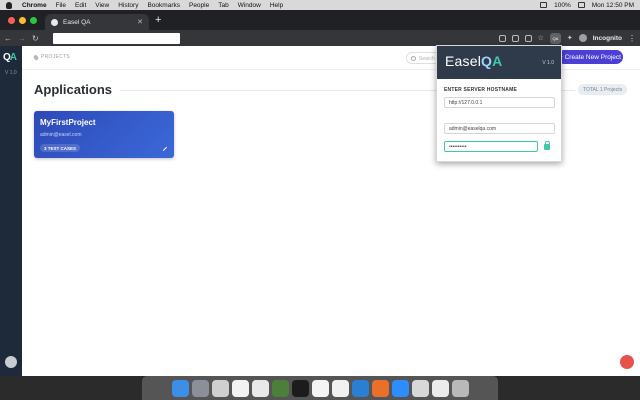  Describe the element at coordinates (220, 388) in the screenshot. I see `system-preferences-icon` at that location.